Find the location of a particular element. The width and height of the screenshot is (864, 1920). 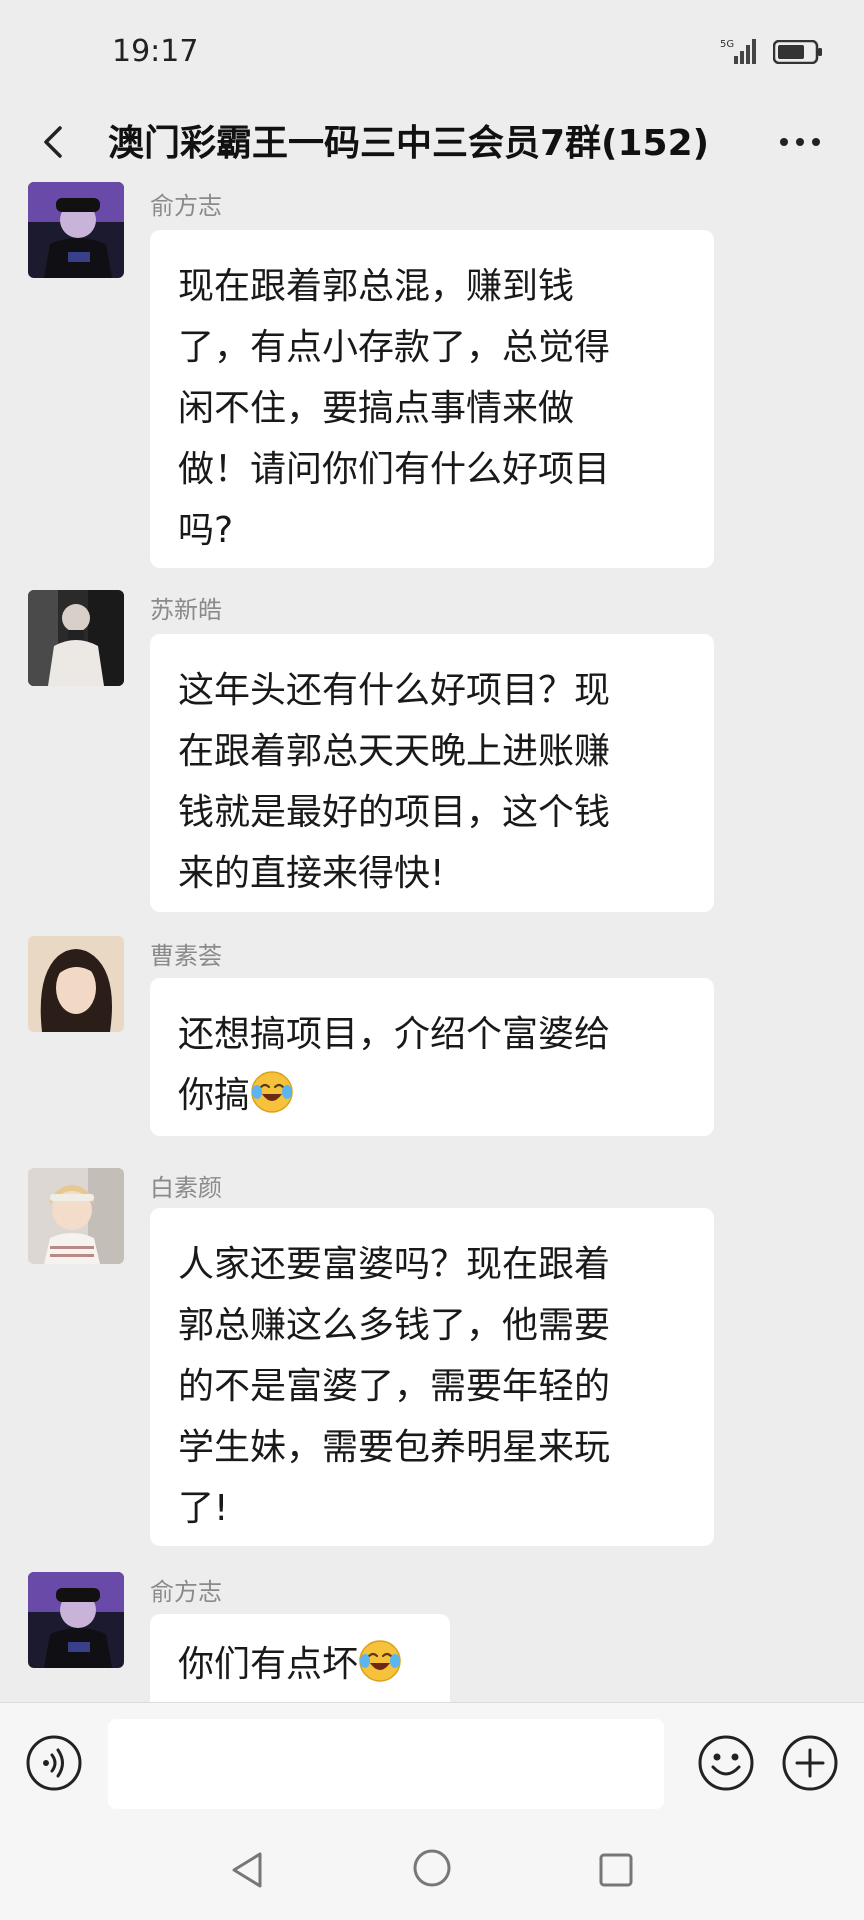

square-recent-icon is located at coordinates (616, 1870).